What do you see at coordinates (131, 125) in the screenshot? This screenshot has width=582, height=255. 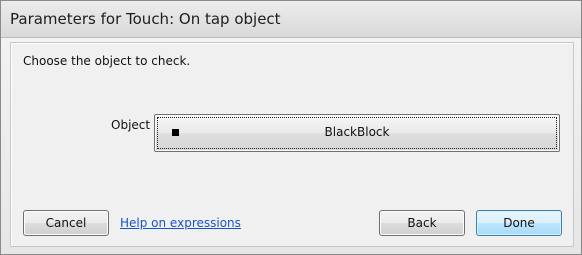 I see `object-label: Object` at bounding box center [131, 125].